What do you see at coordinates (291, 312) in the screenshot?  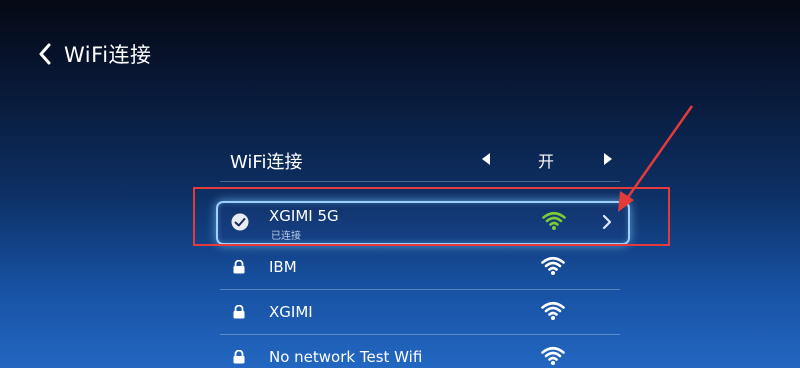 I see `network-name: XGIMI` at bounding box center [291, 312].